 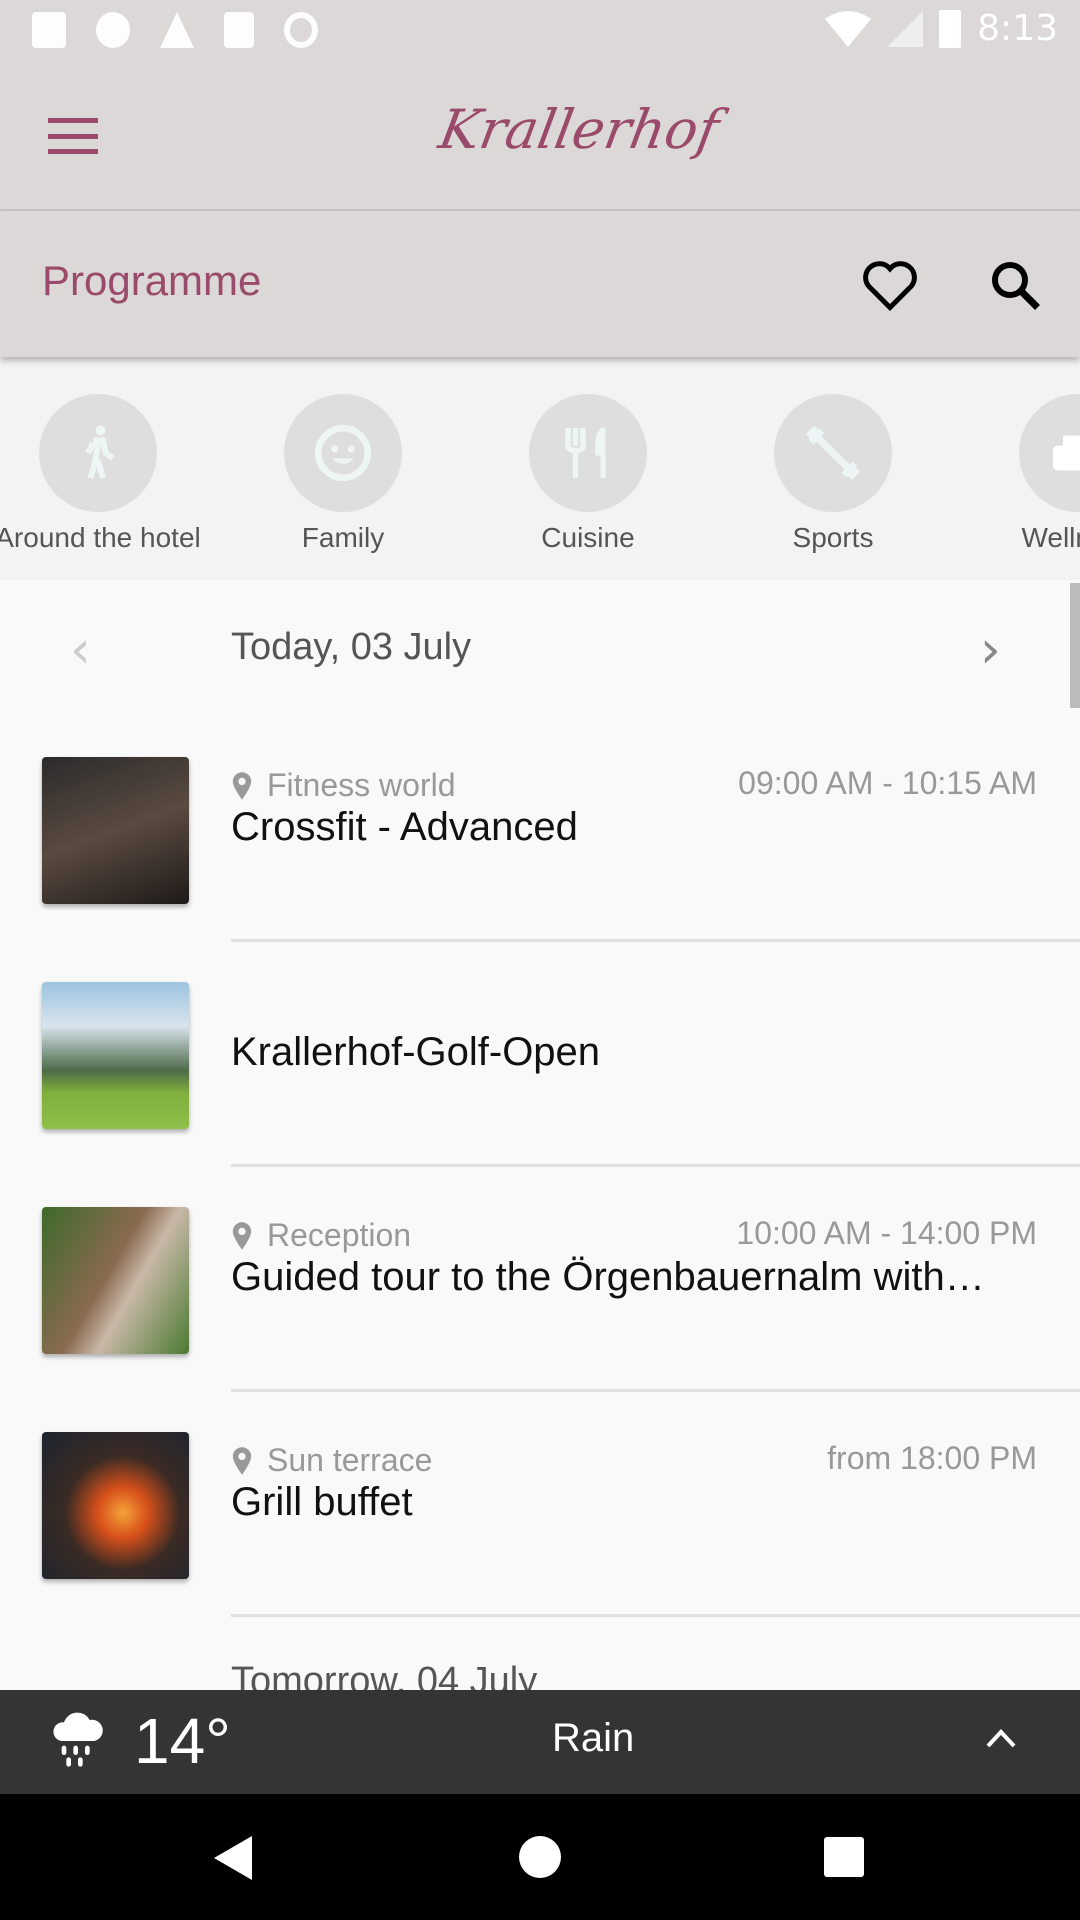 What do you see at coordinates (848, 28) in the screenshot?
I see `wifi-icon` at bounding box center [848, 28].